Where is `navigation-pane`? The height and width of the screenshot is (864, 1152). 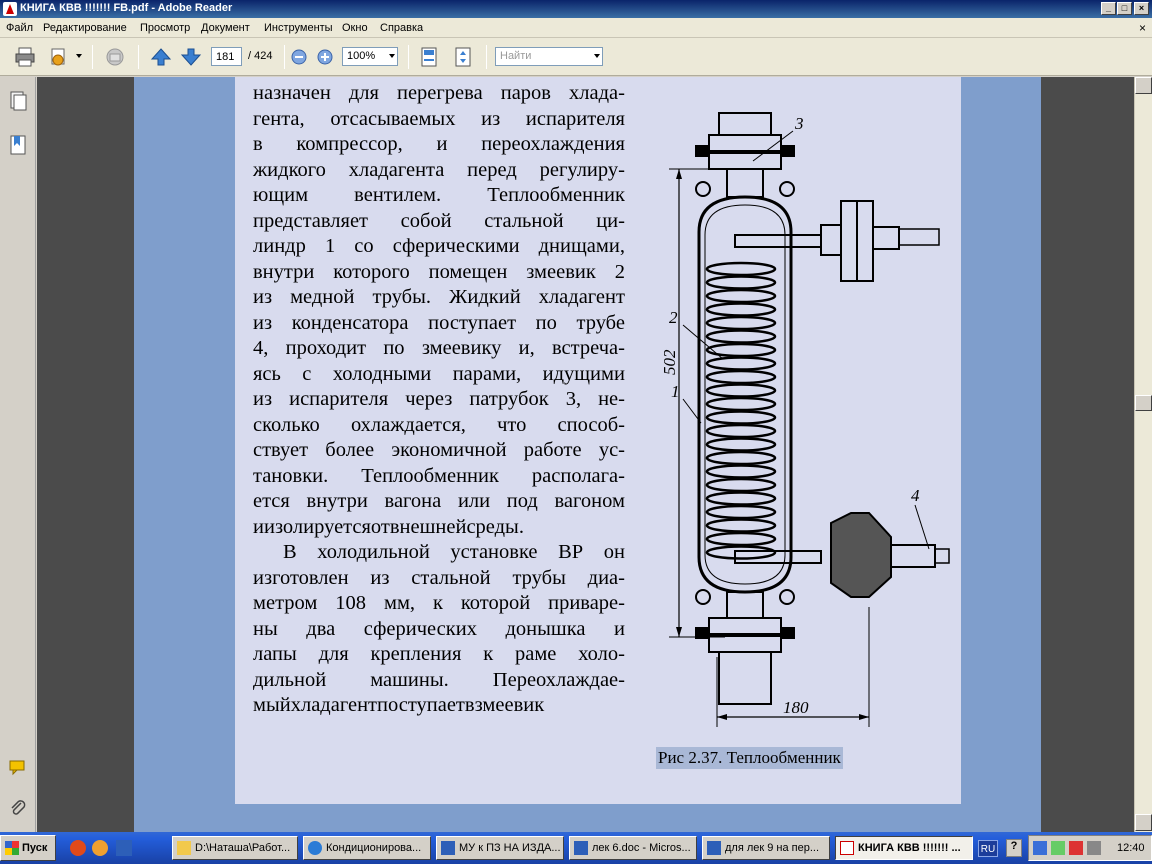
navigation-pane is located at coordinates (18, 454).